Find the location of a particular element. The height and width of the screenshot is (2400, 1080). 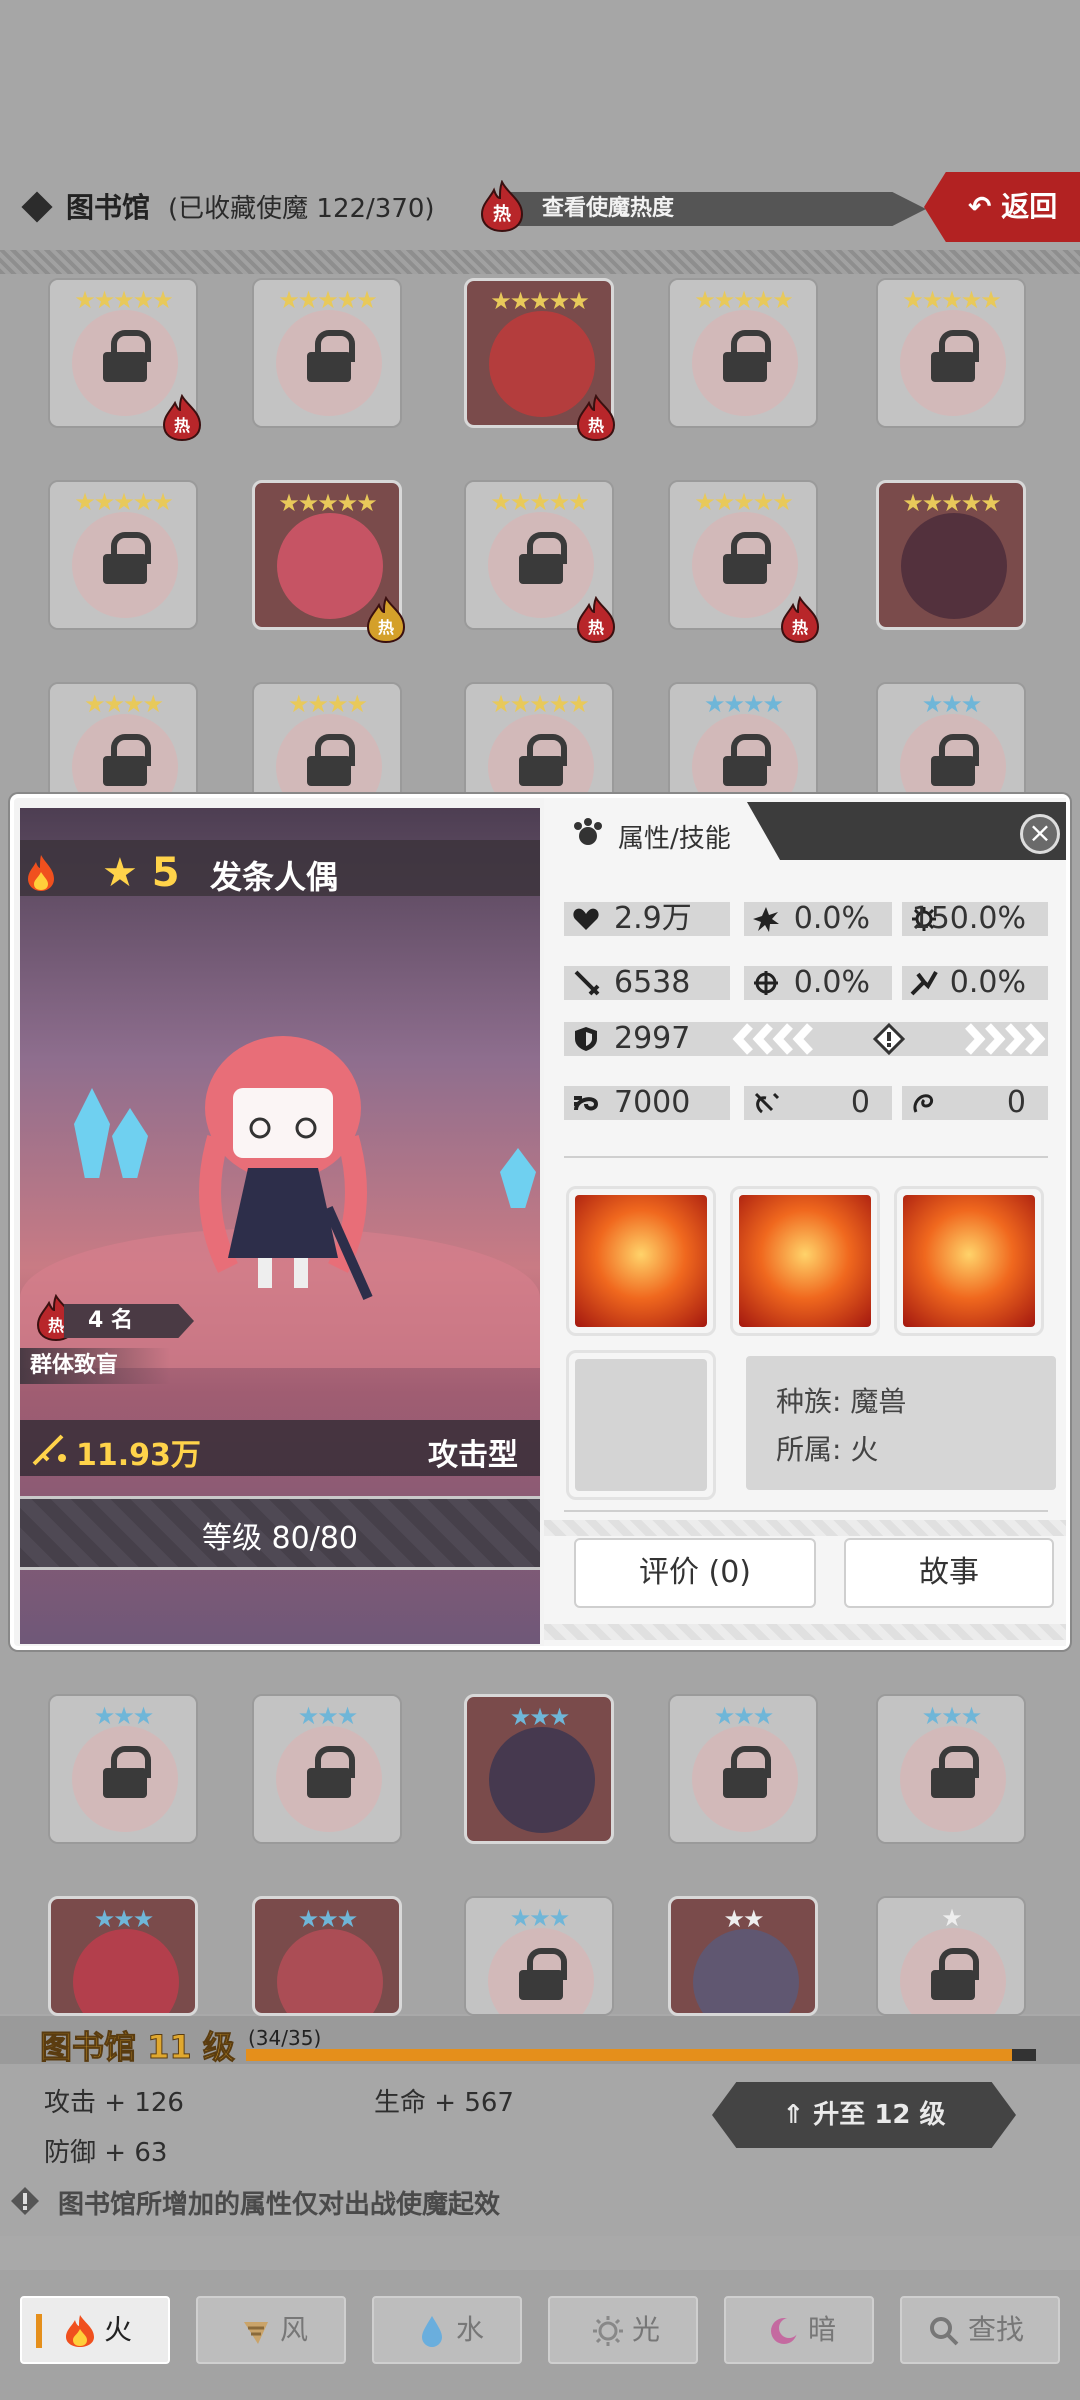

familiar-info-box: 种族: 魔兽 所属: 火 is located at coordinates (901, 1423).